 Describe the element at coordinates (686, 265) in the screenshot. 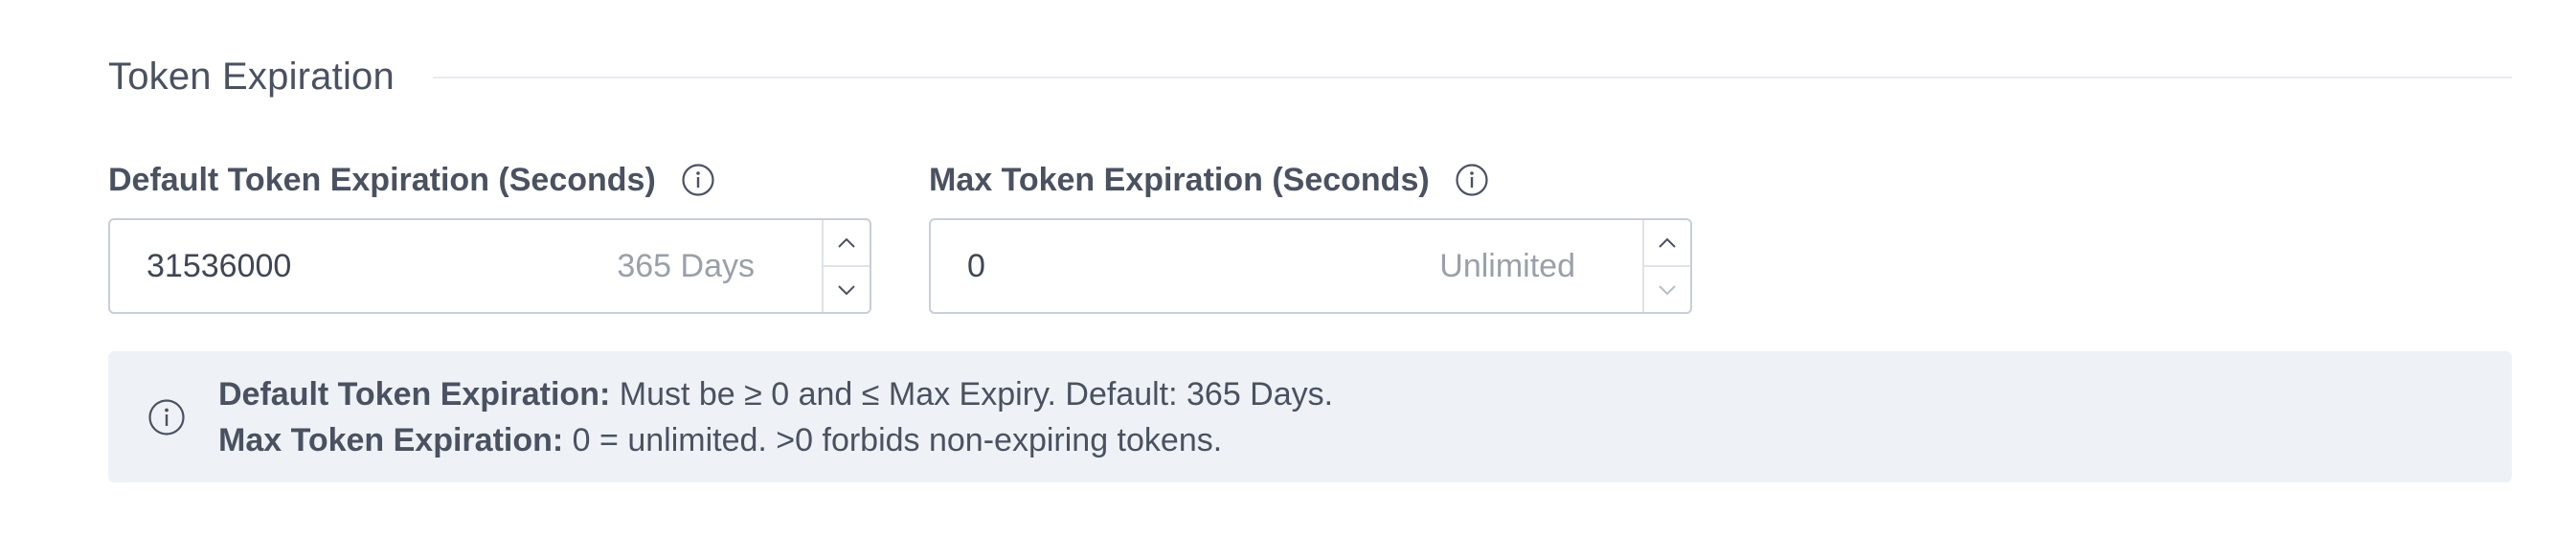

I see `default-token-expiration-hint: 365 Days` at that location.